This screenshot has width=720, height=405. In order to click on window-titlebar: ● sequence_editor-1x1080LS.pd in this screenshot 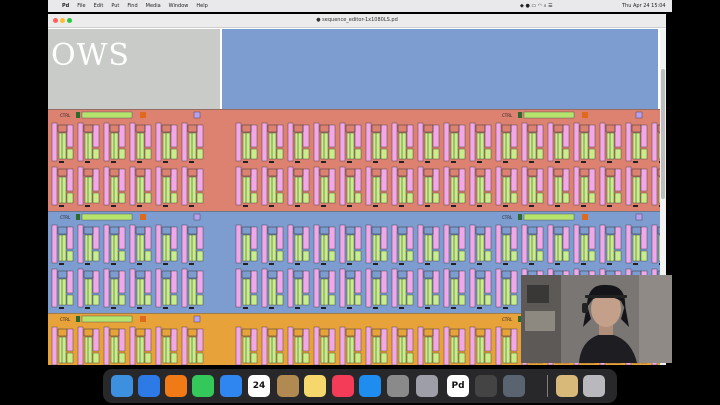, I will do `click(357, 21)`.